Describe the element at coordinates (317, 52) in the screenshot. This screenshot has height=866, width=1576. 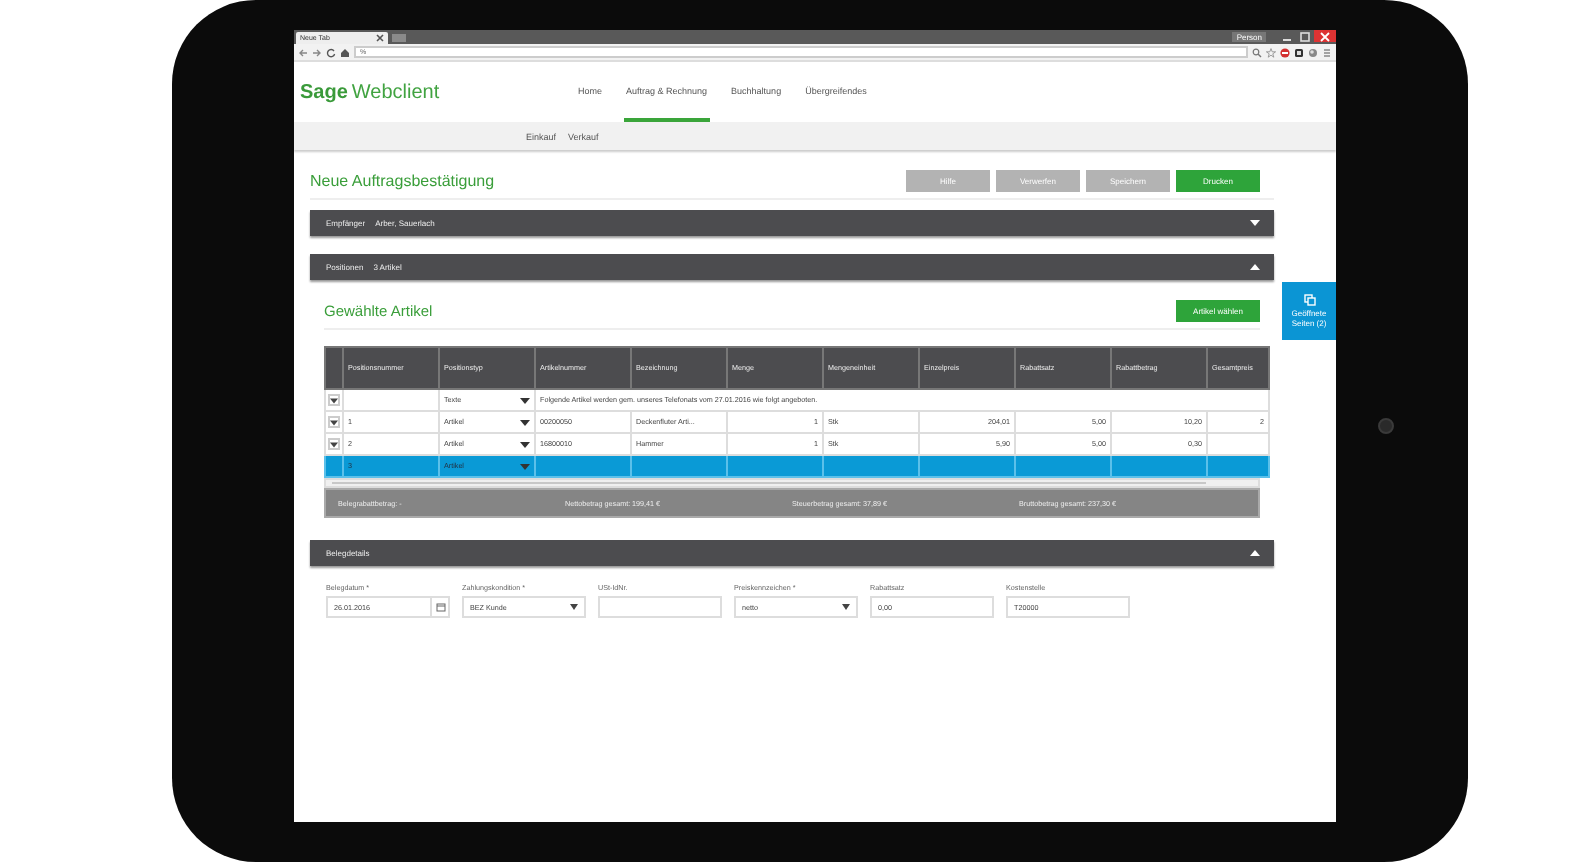
I see `forward-icon` at that location.